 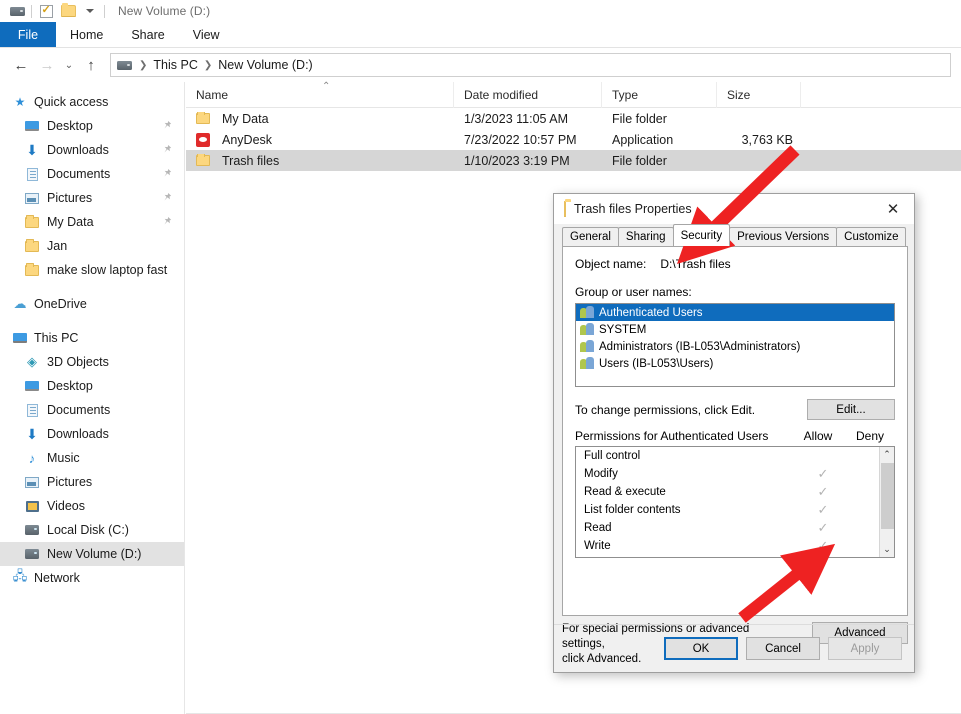 I want to click on column-header-name: Name, so click(x=320, y=94).